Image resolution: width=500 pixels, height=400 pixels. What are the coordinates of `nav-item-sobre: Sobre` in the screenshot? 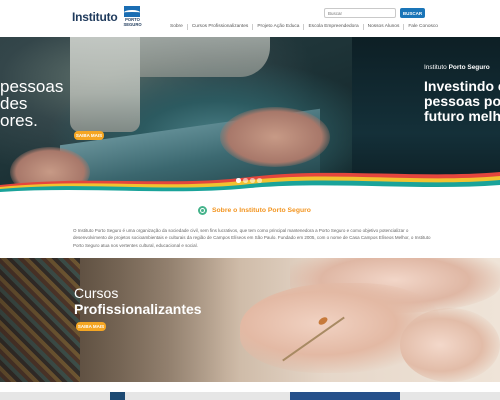 It's located at (177, 27).